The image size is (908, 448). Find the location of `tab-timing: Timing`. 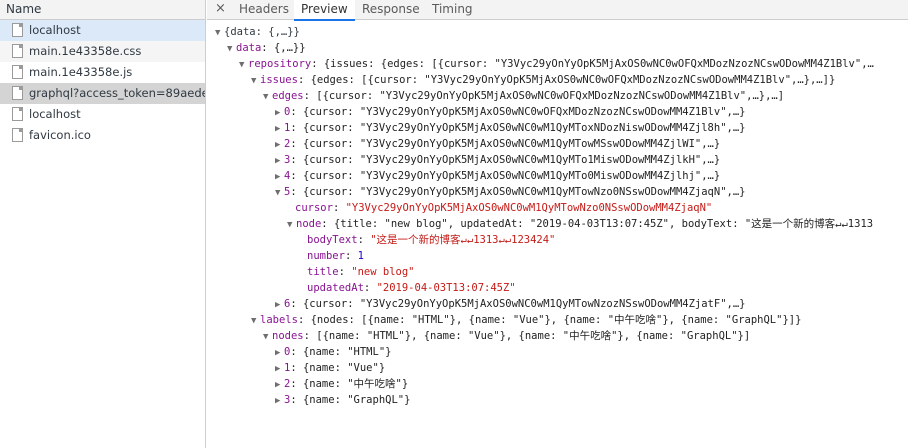

tab-timing: Timing is located at coordinates (452, 10).